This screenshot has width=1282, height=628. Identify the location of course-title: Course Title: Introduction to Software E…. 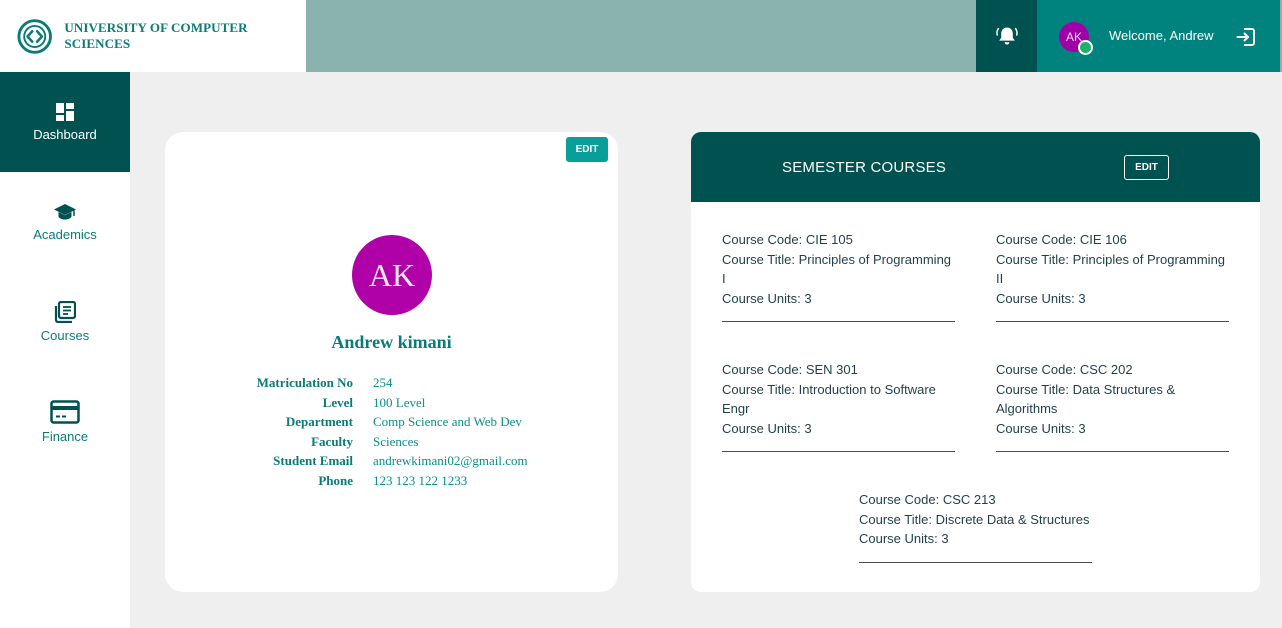
(829, 399).